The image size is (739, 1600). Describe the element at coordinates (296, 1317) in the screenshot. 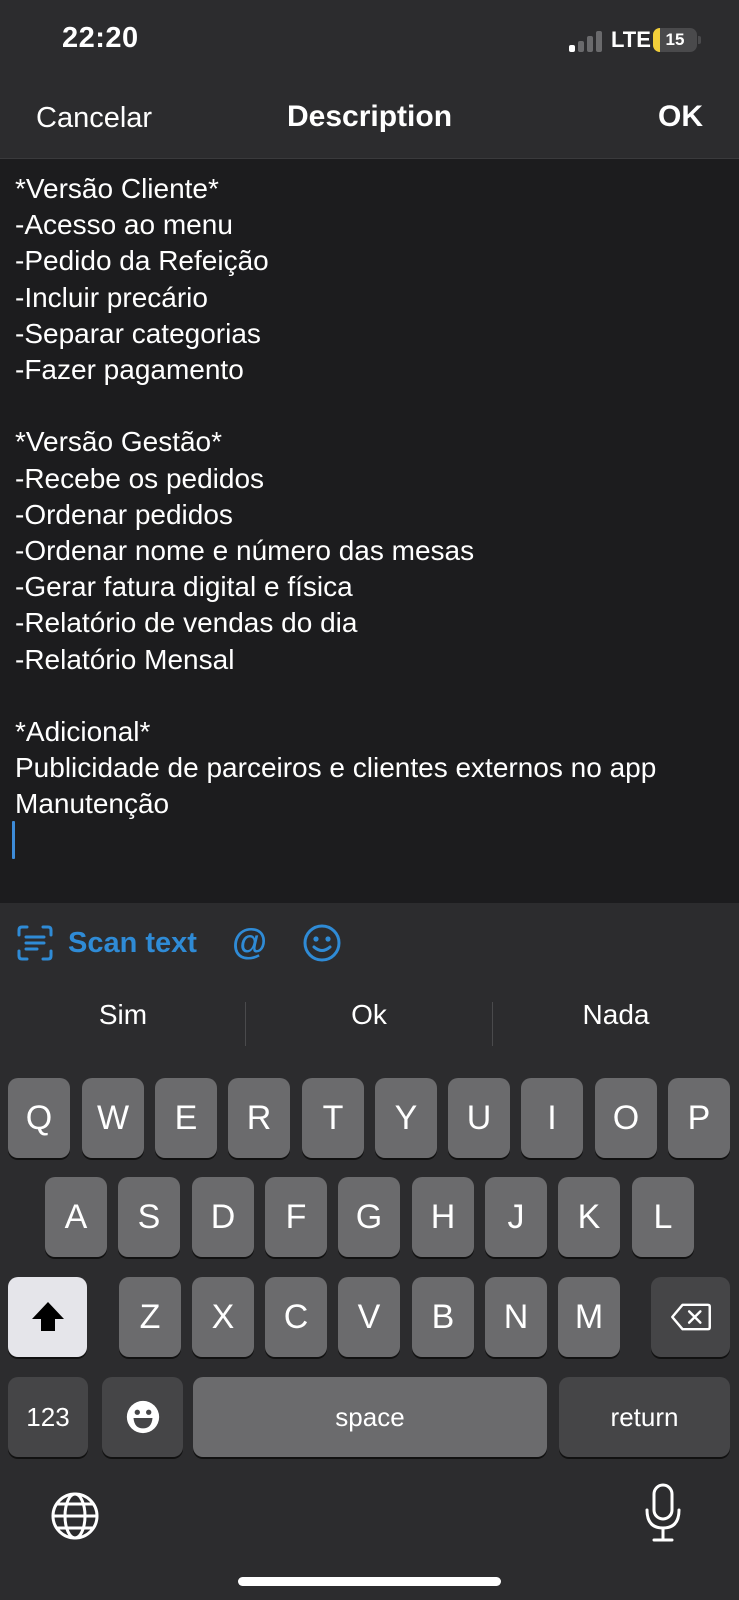

I see `key-c: C` at that location.